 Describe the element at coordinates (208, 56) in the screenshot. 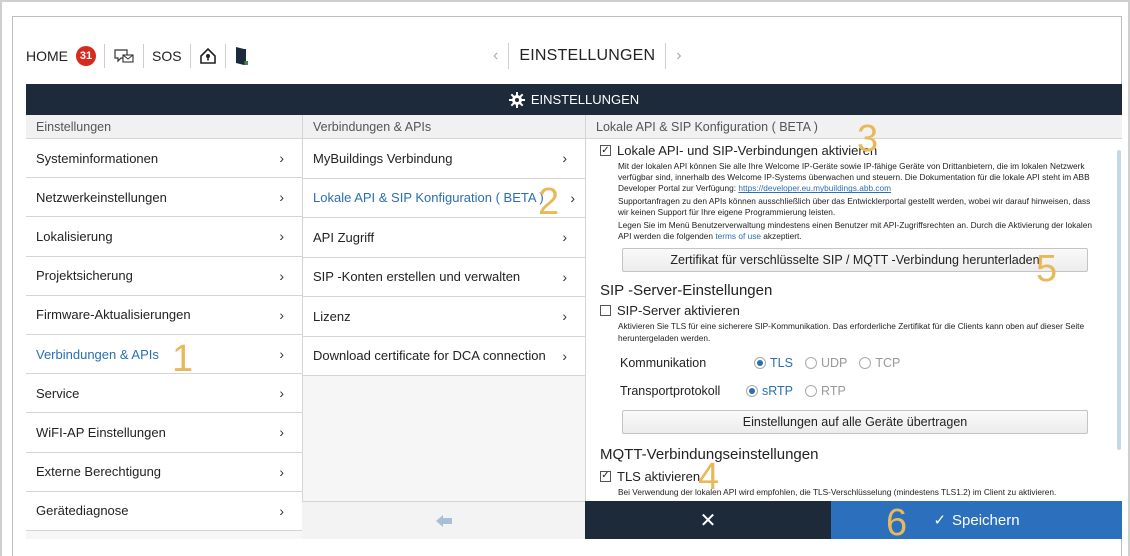

I see `house-alarm-button` at that location.